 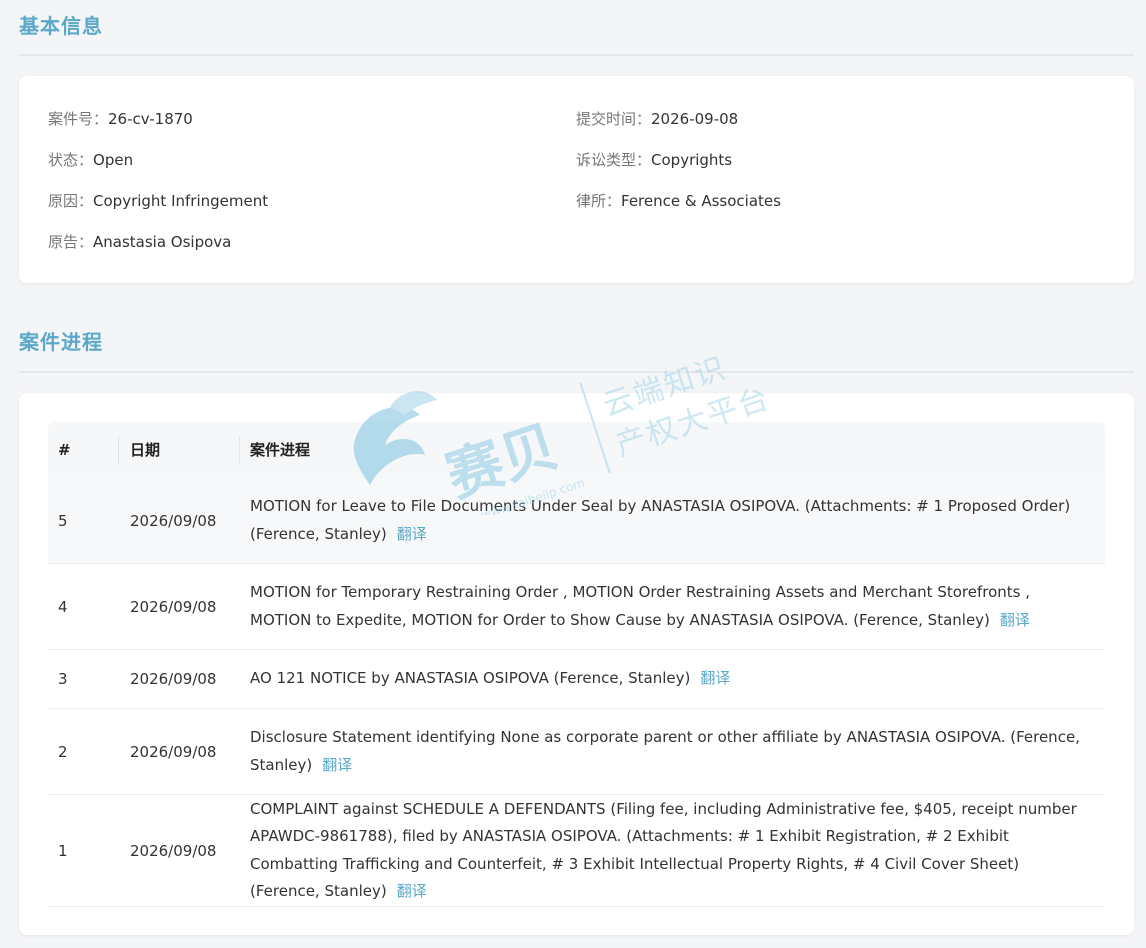 I want to click on case-number-label: 案件号：, so click(x=78, y=119).